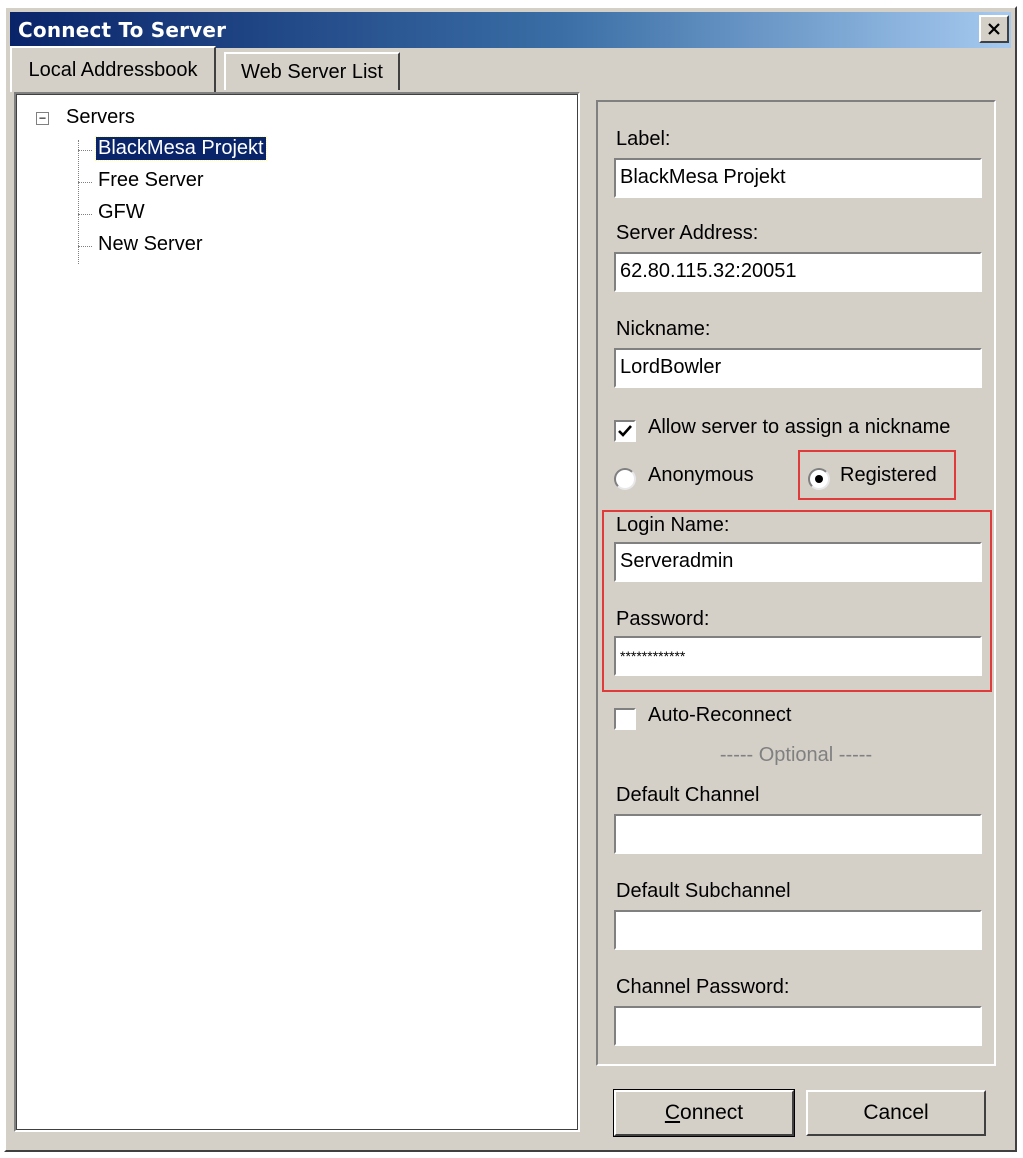 This screenshot has width=1023, height=1158. What do you see at coordinates (798, 562) in the screenshot?
I see `login-name-input: Serveradmin` at bounding box center [798, 562].